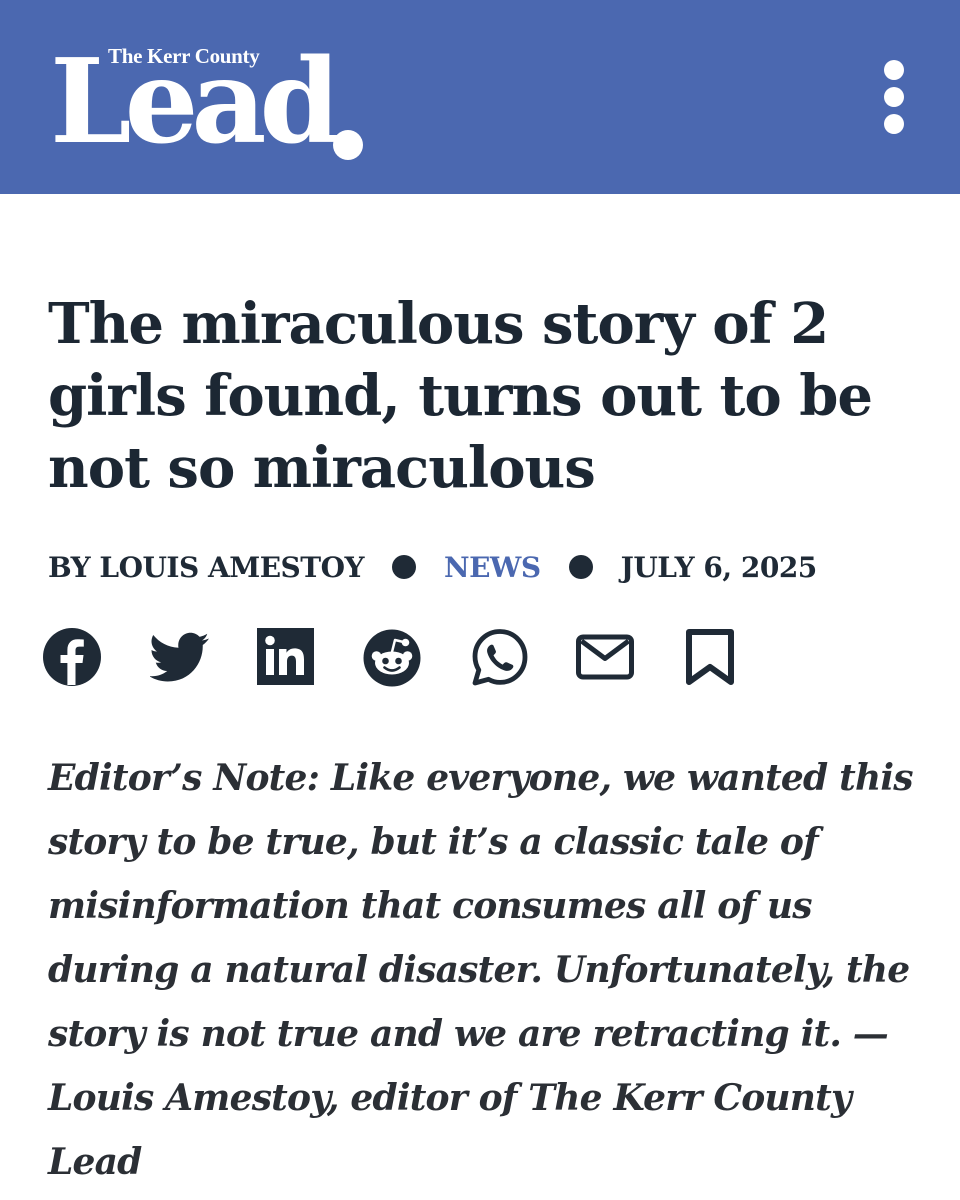 Image resolution: width=960 pixels, height=1200 pixels. I want to click on article-meta: BY LOUIS AMESTOY NEWS JULY 6, 2025, so click(432, 567).